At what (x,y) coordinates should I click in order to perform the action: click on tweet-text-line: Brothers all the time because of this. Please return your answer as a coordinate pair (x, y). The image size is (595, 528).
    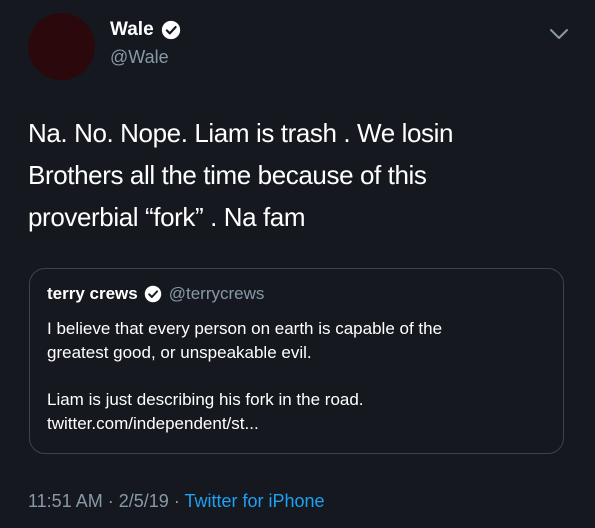
    Looking at the image, I should click on (227, 175).